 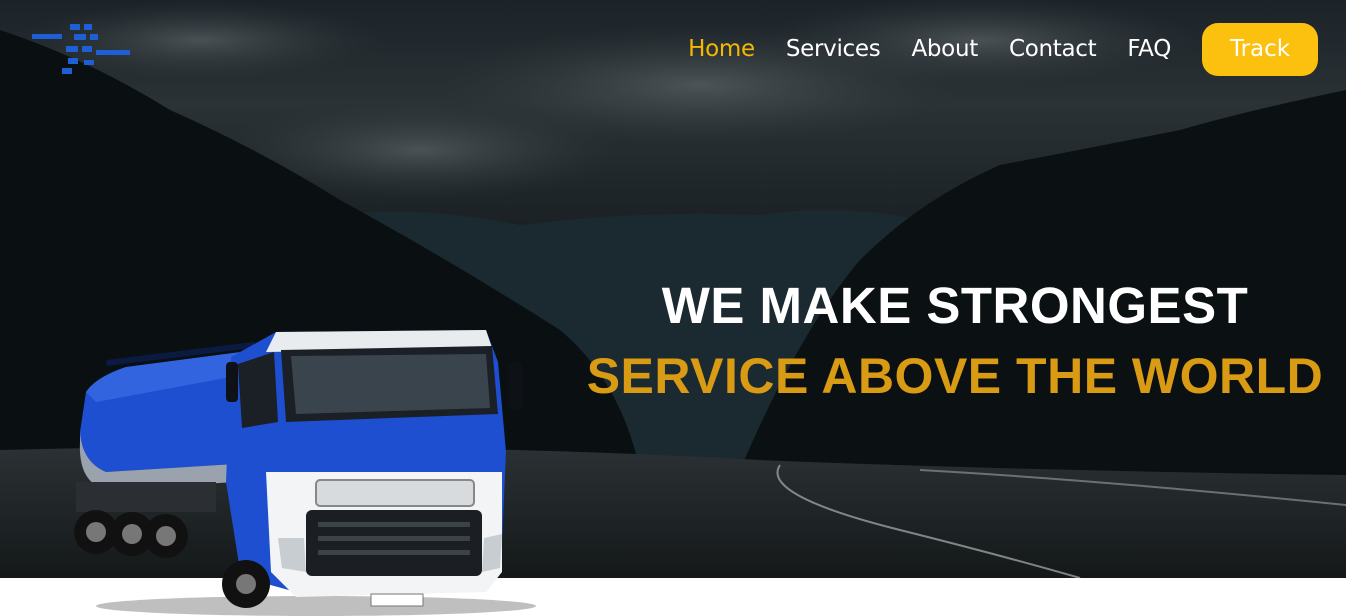 What do you see at coordinates (81, 49) in the screenshot?
I see `logo-icon` at bounding box center [81, 49].